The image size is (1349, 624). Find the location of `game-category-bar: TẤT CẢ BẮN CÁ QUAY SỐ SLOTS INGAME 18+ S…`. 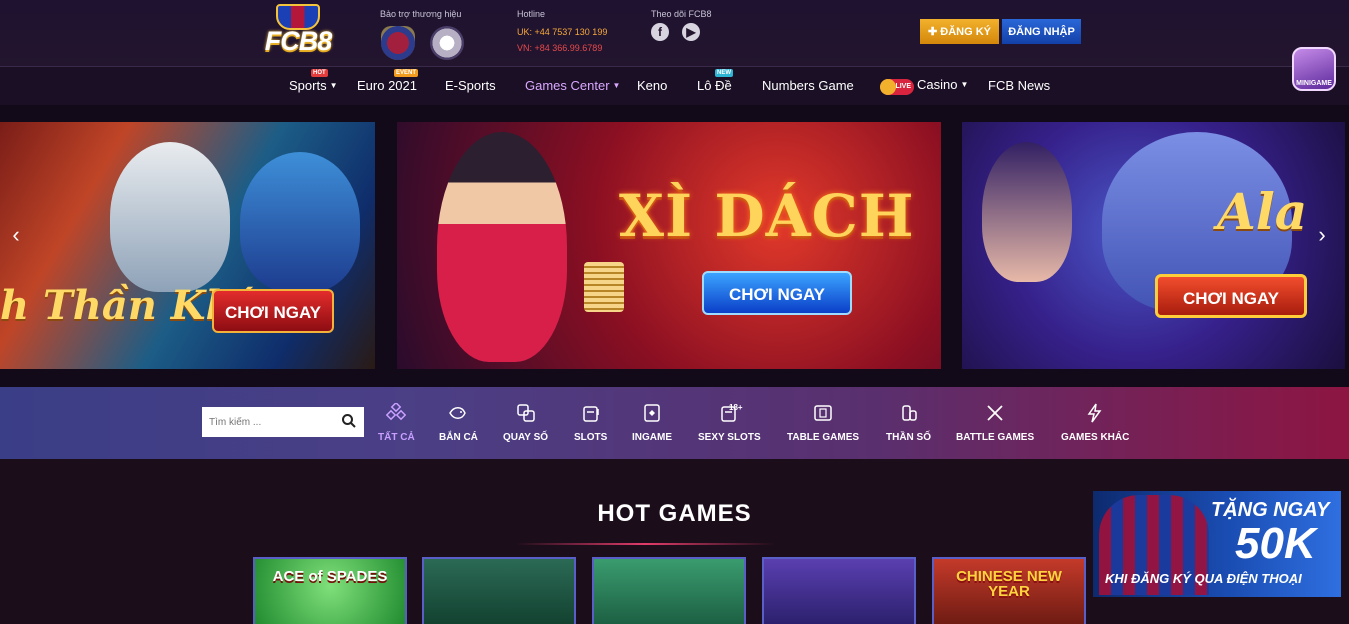

game-category-bar: TẤT CẢ BẮN CÁ QUAY SỐ SLOTS INGAME 18+ S… is located at coordinates (674, 423).